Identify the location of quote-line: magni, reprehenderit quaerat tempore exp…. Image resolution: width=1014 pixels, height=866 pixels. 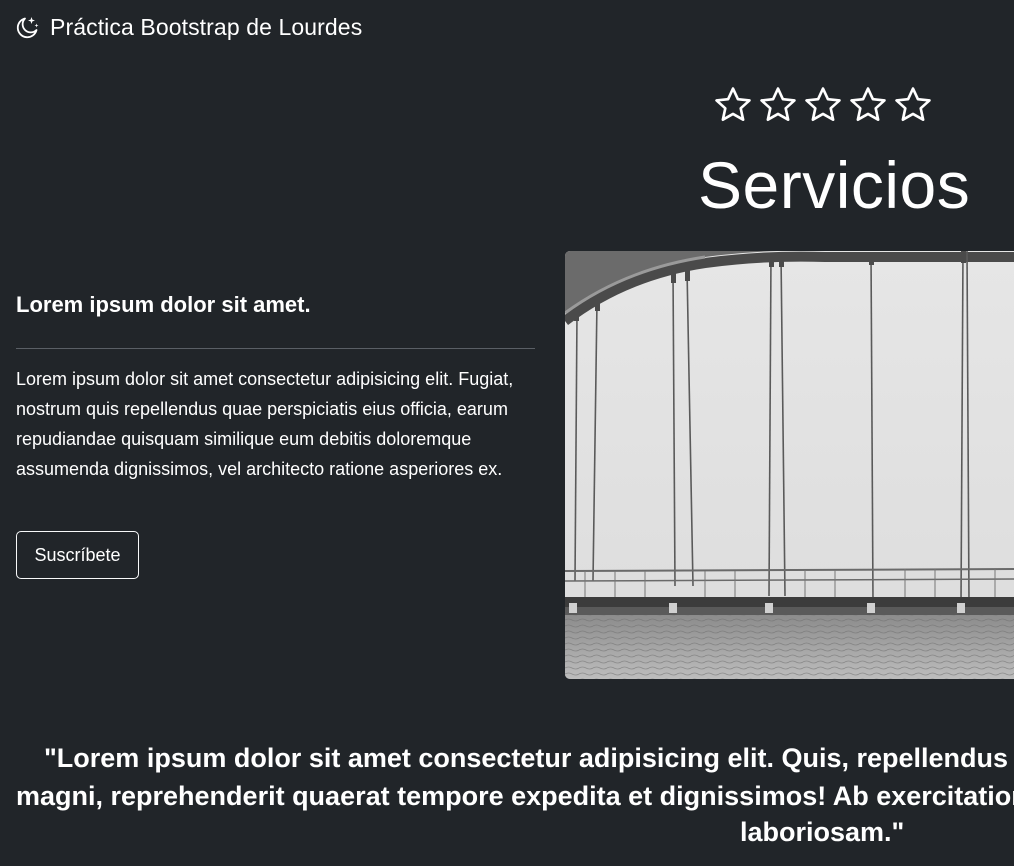
(515, 796).